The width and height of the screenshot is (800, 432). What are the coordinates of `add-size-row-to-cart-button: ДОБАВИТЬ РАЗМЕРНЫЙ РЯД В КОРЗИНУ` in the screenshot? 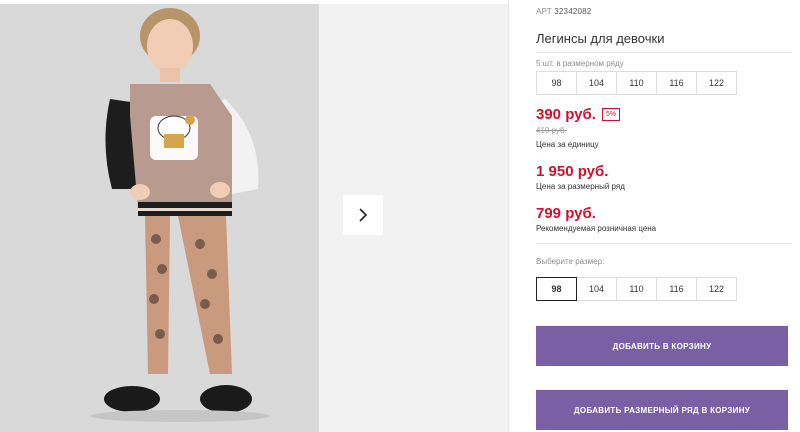 It's located at (662, 410).